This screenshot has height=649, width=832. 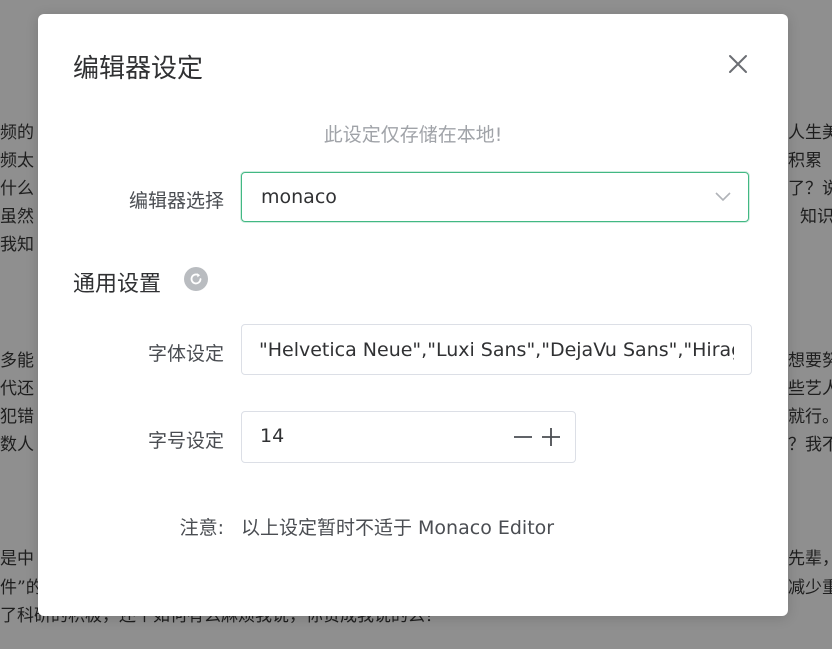 I want to click on close-icon, so click(x=738, y=64).